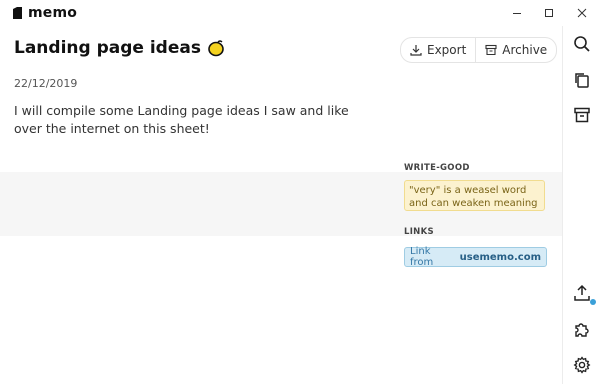 The image size is (600, 384). What do you see at coordinates (447, 50) in the screenshot?
I see `export-label: Export` at bounding box center [447, 50].